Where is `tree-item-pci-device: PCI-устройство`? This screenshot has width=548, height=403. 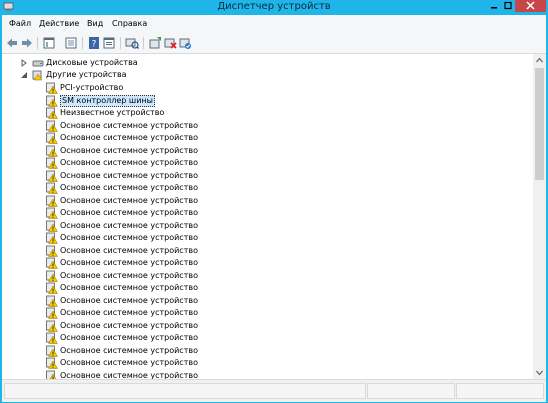 tree-item-pci-device: PCI-устройство is located at coordinates (146, 88).